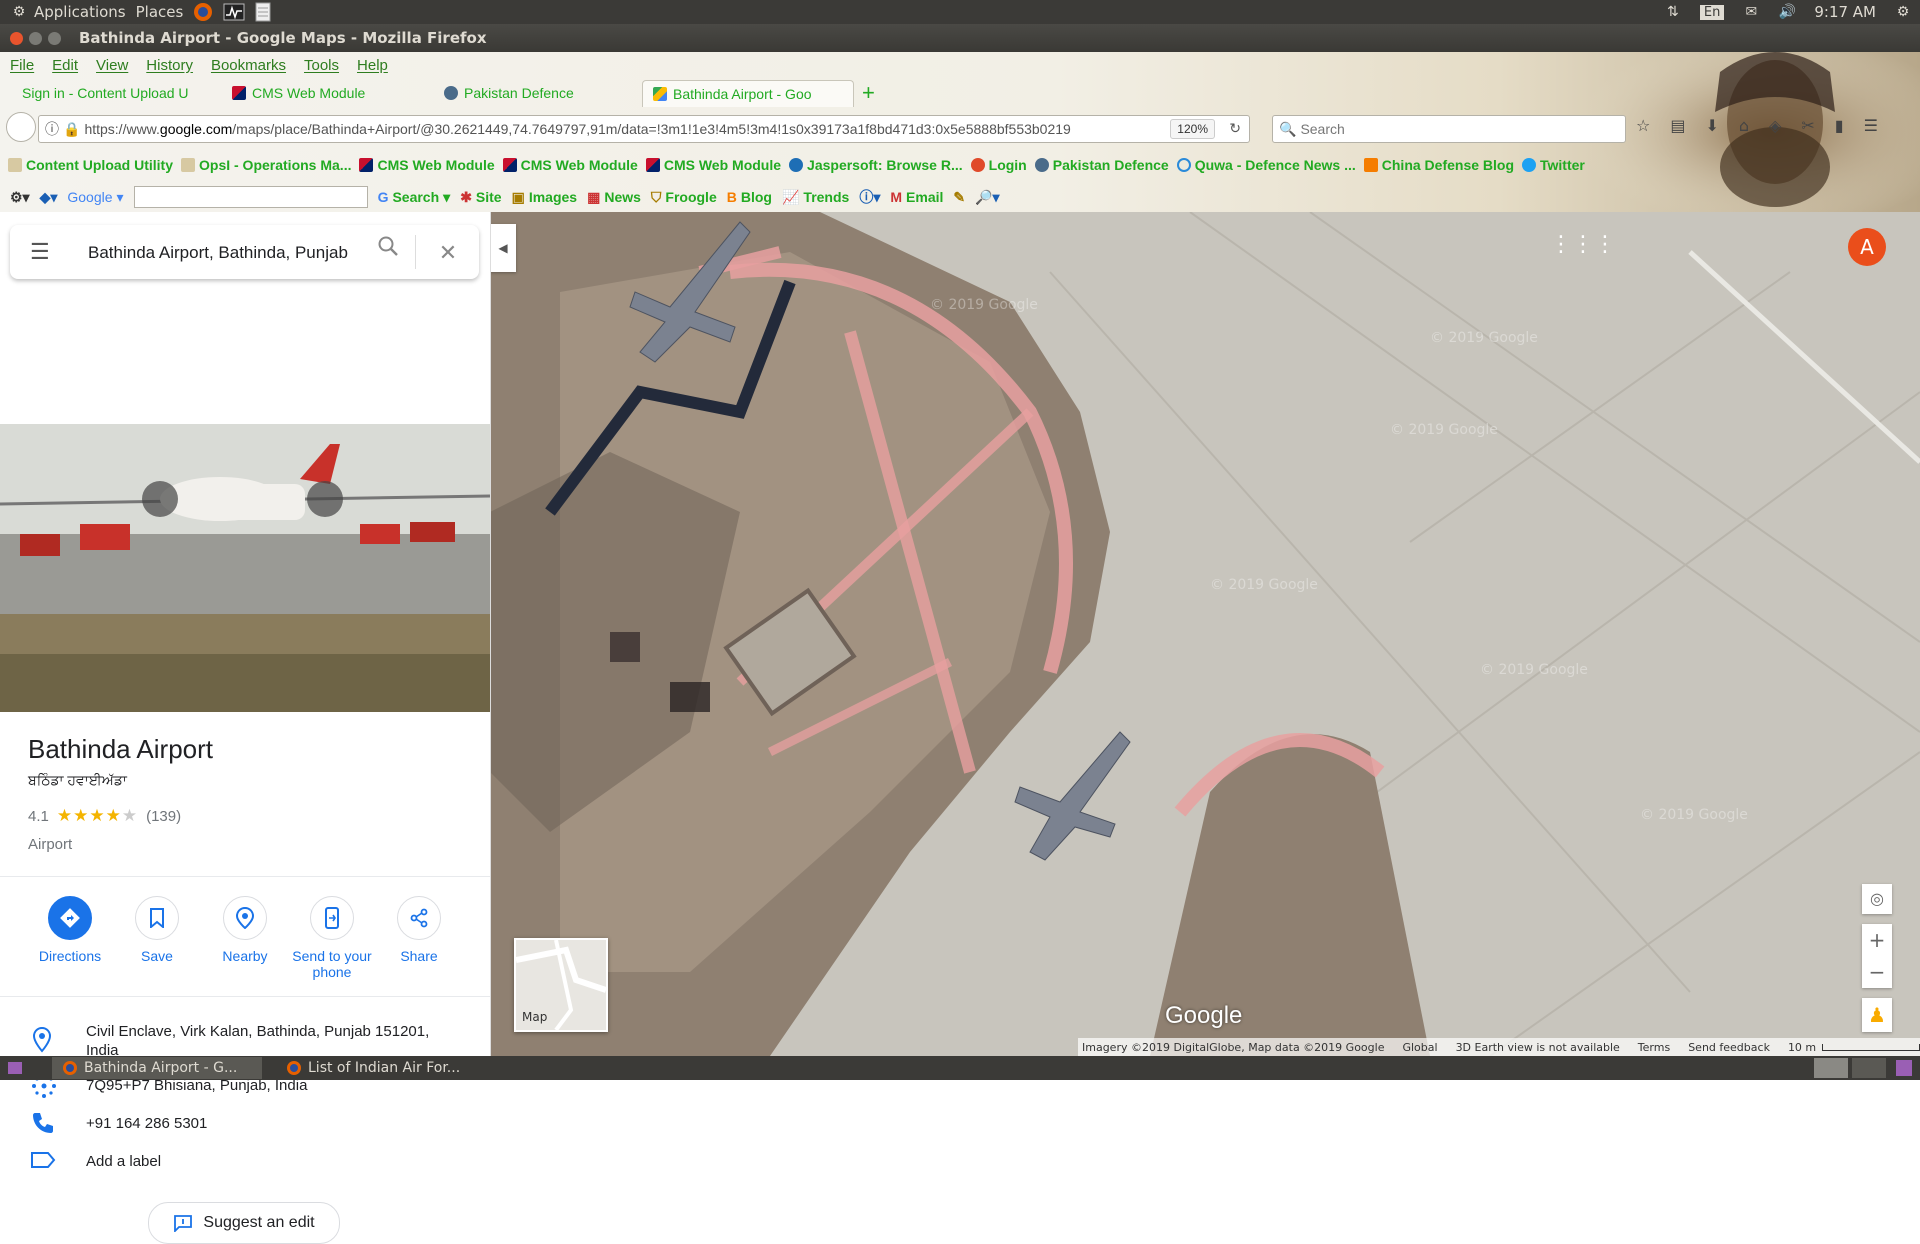 The image size is (1920, 1244). I want to click on zoom-level: 120%, so click(1192, 129).